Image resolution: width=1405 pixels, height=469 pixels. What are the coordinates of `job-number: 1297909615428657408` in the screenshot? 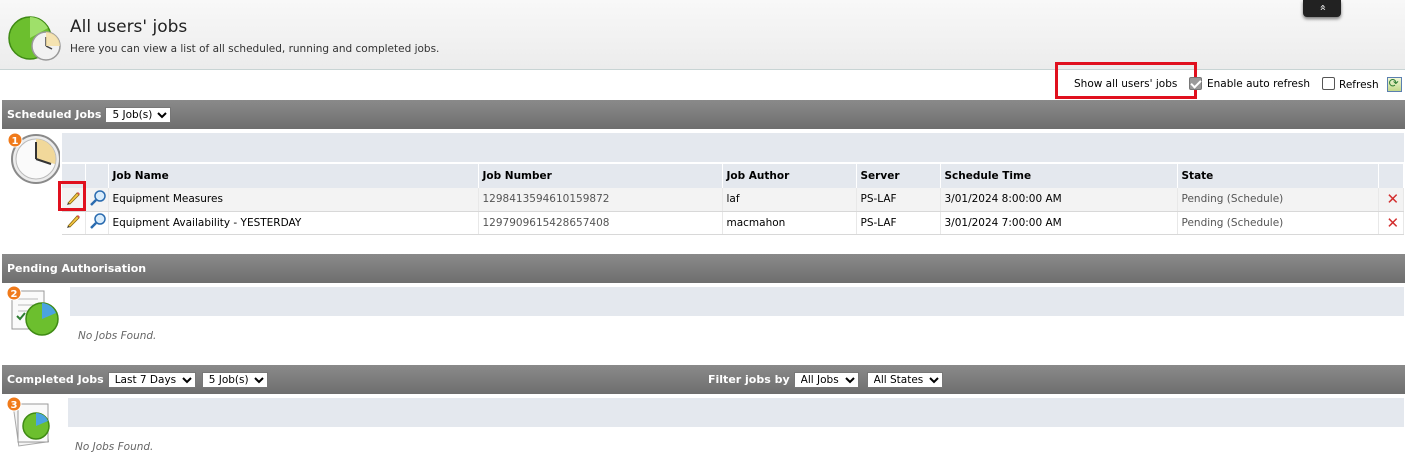 It's located at (600, 223).